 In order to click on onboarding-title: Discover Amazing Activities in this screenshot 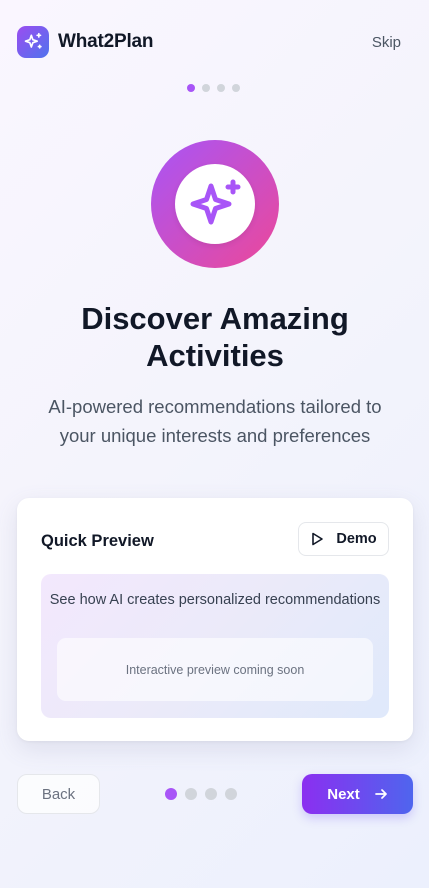, I will do `click(215, 337)`.